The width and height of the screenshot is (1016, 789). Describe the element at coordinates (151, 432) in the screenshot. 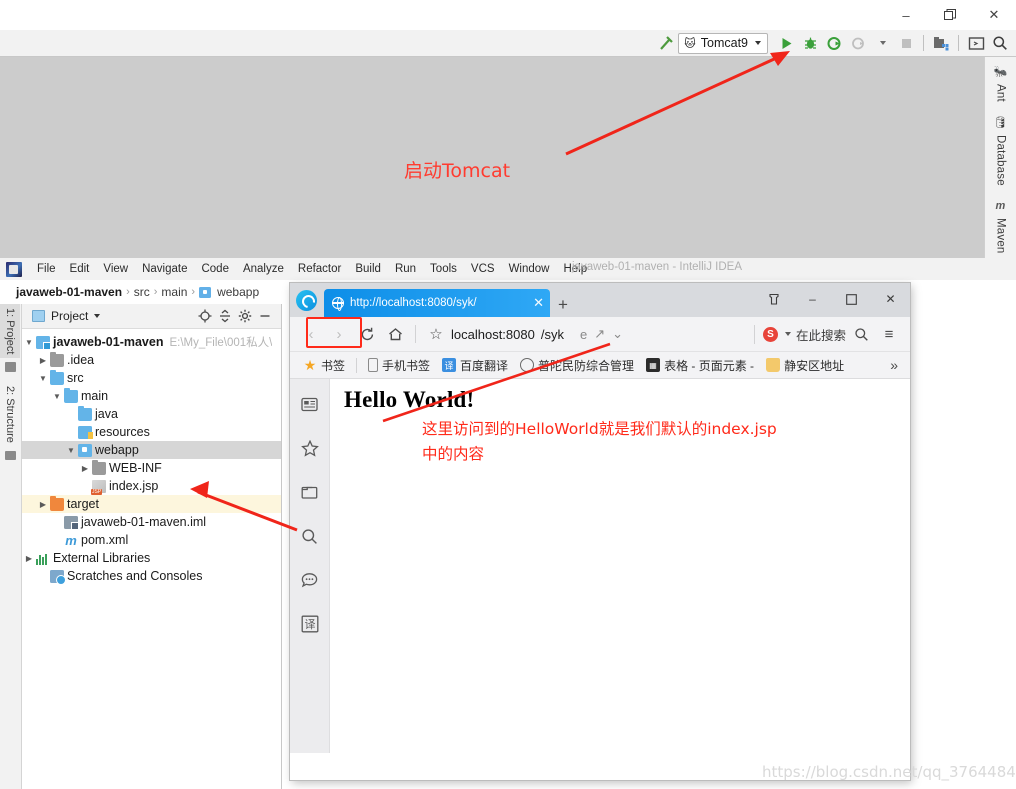

I see `tree-row: resources` at that location.